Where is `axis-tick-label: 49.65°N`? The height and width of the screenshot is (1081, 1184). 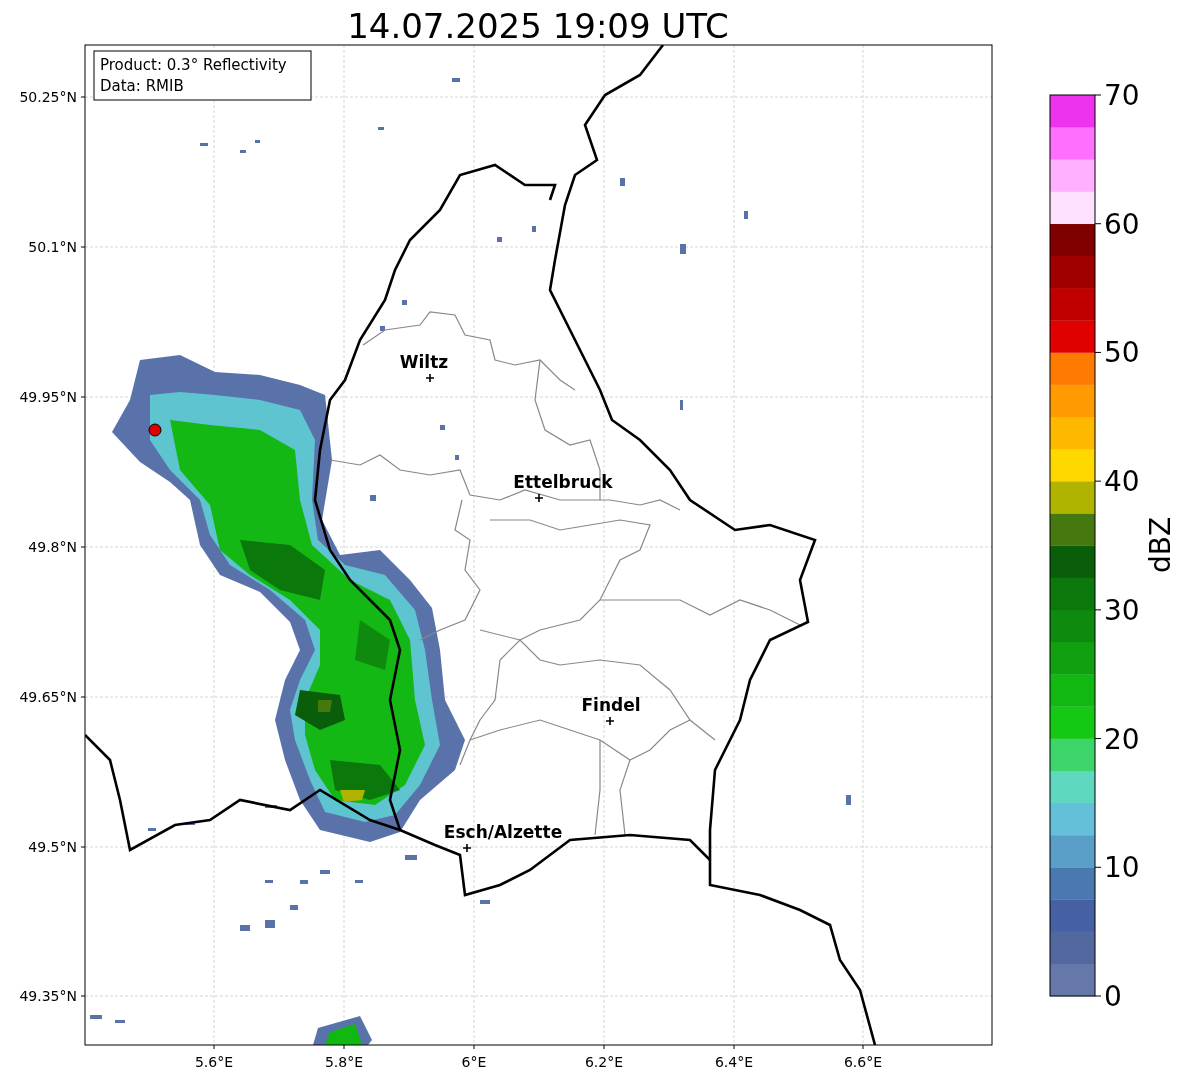
axis-tick-label: 49.65°N is located at coordinates (48, 697).